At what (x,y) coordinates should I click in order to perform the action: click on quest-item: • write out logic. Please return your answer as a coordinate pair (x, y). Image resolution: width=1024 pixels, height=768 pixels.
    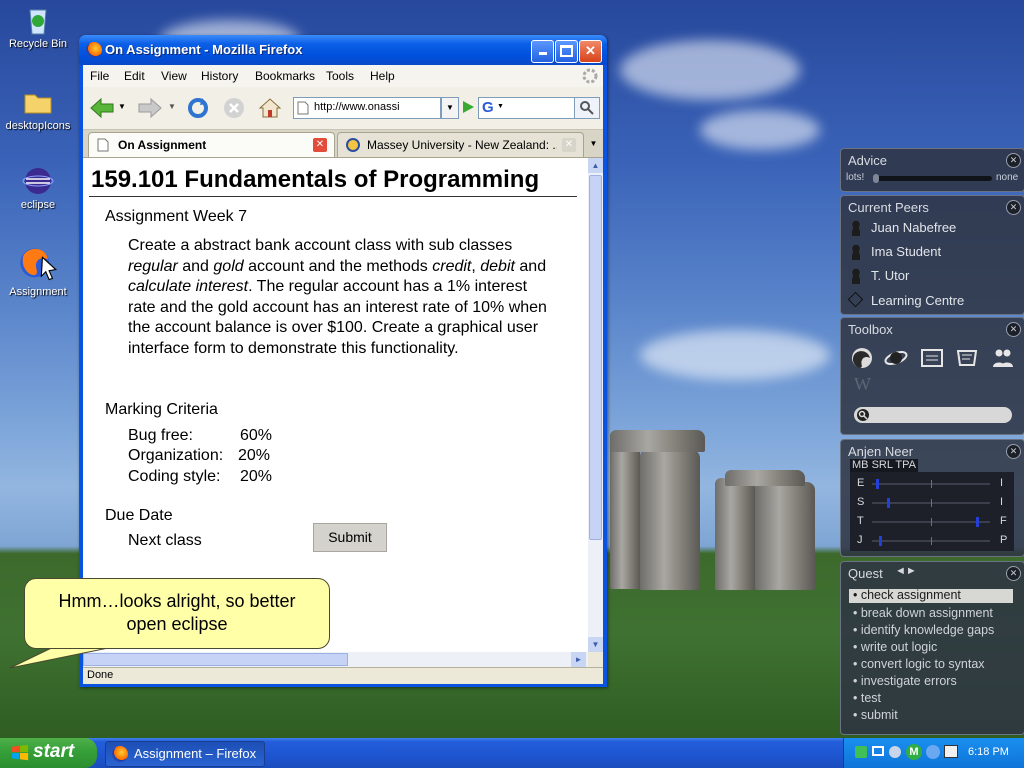
    Looking at the image, I should click on (895, 647).